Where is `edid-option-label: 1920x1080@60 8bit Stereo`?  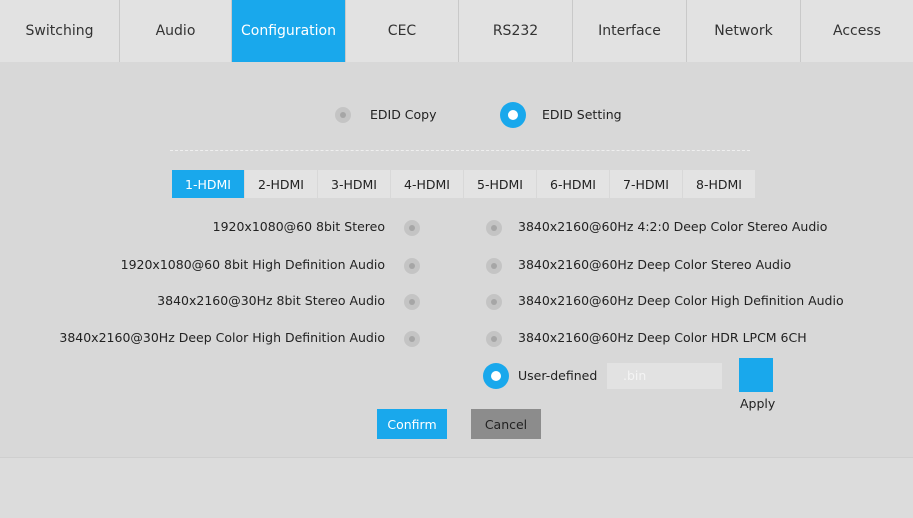
edid-option-label: 1920x1080@60 8bit Stereo is located at coordinates (298, 226).